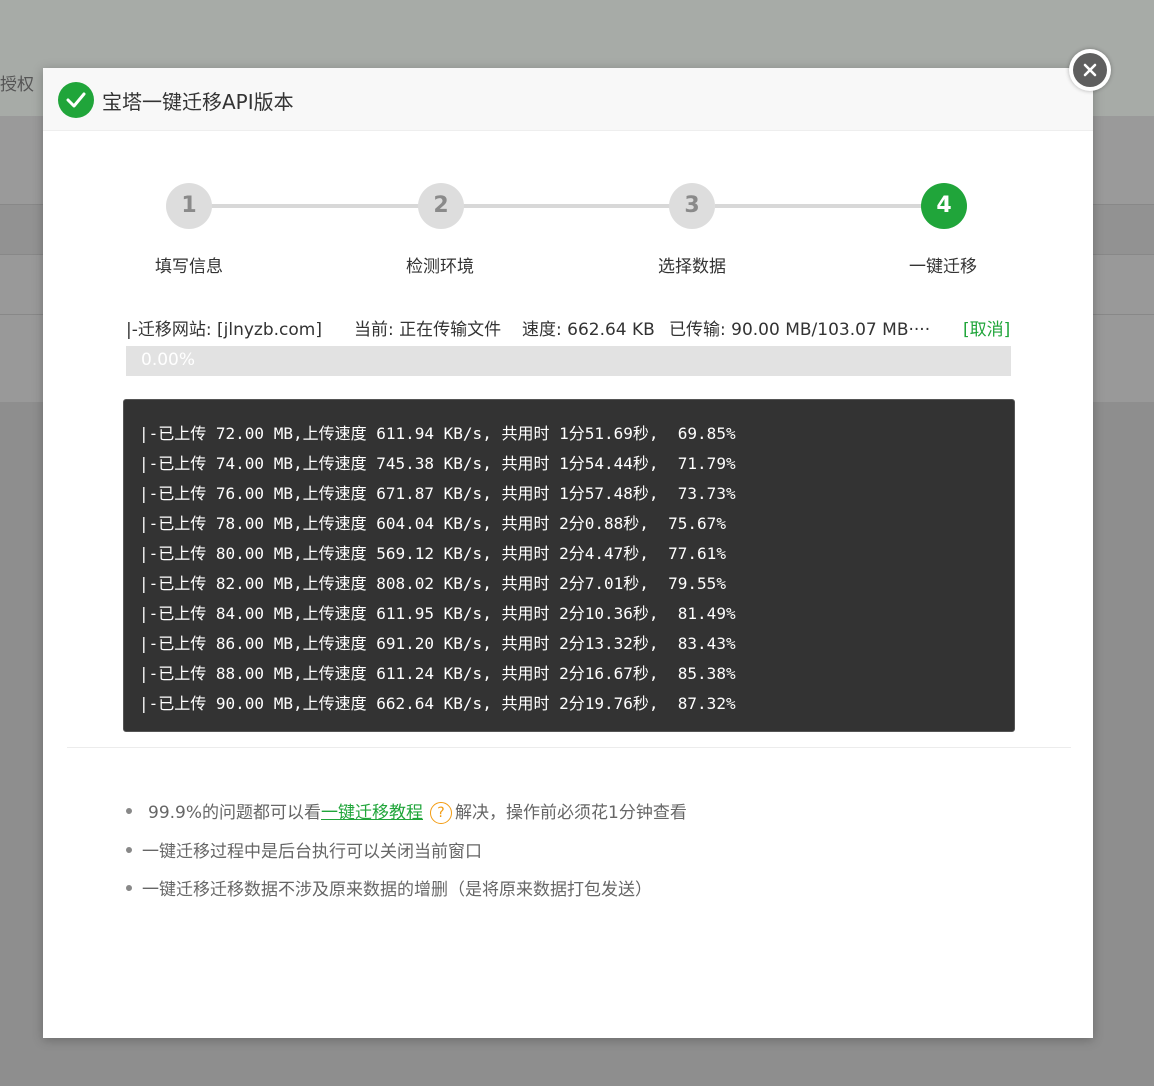  What do you see at coordinates (224, 330) in the screenshot?
I see `status-site: |-迁移网站: [jlnyzb.com]` at bounding box center [224, 330].